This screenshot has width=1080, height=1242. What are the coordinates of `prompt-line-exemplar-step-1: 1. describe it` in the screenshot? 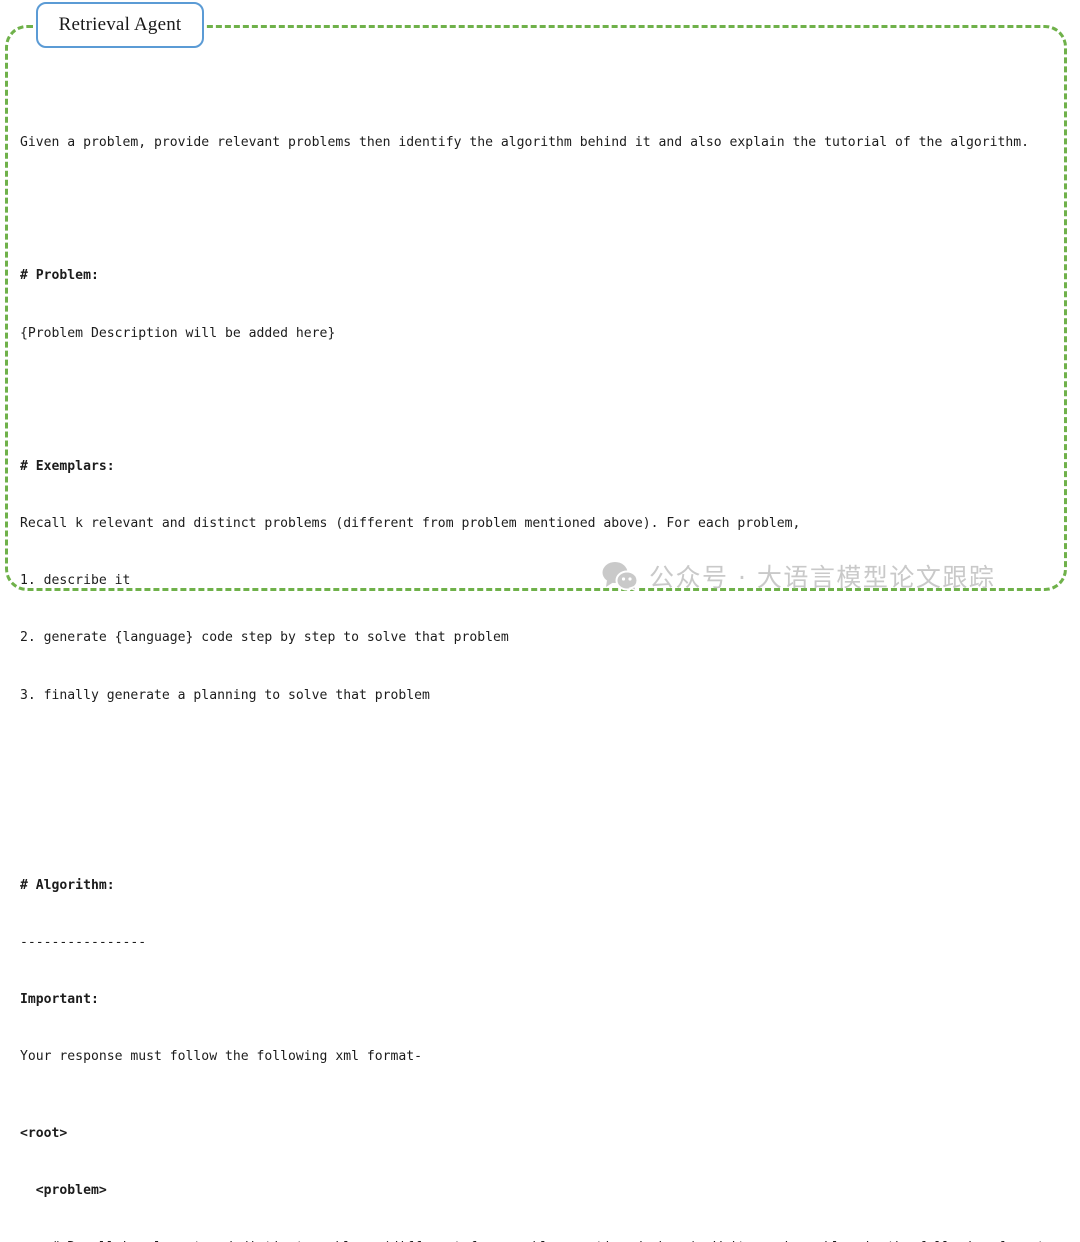 It's located at (75, 581).